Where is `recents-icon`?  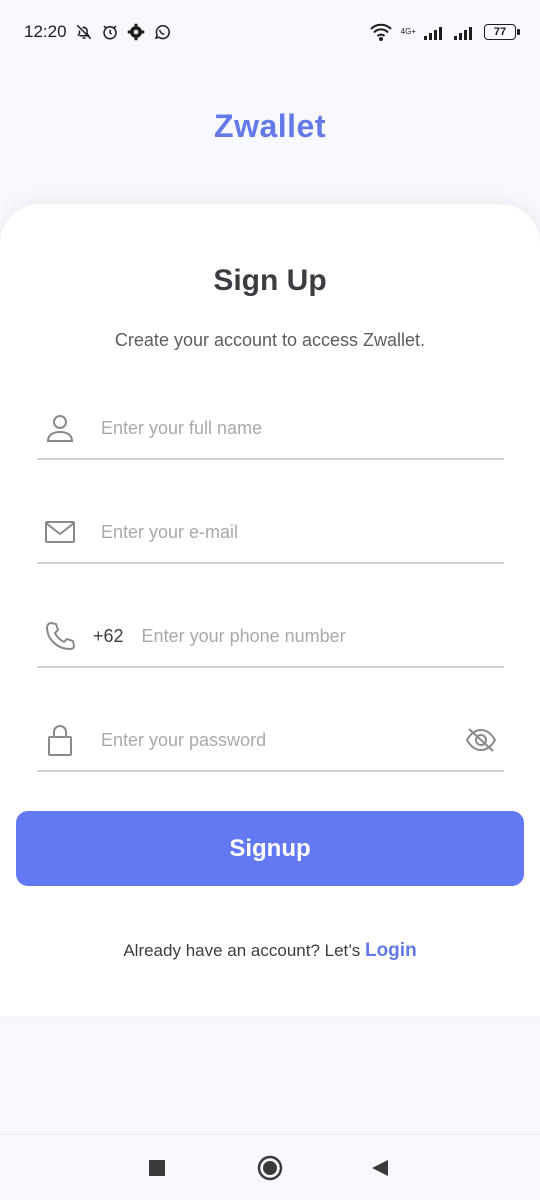 recents-icon is located at coordinates (157, 1168).